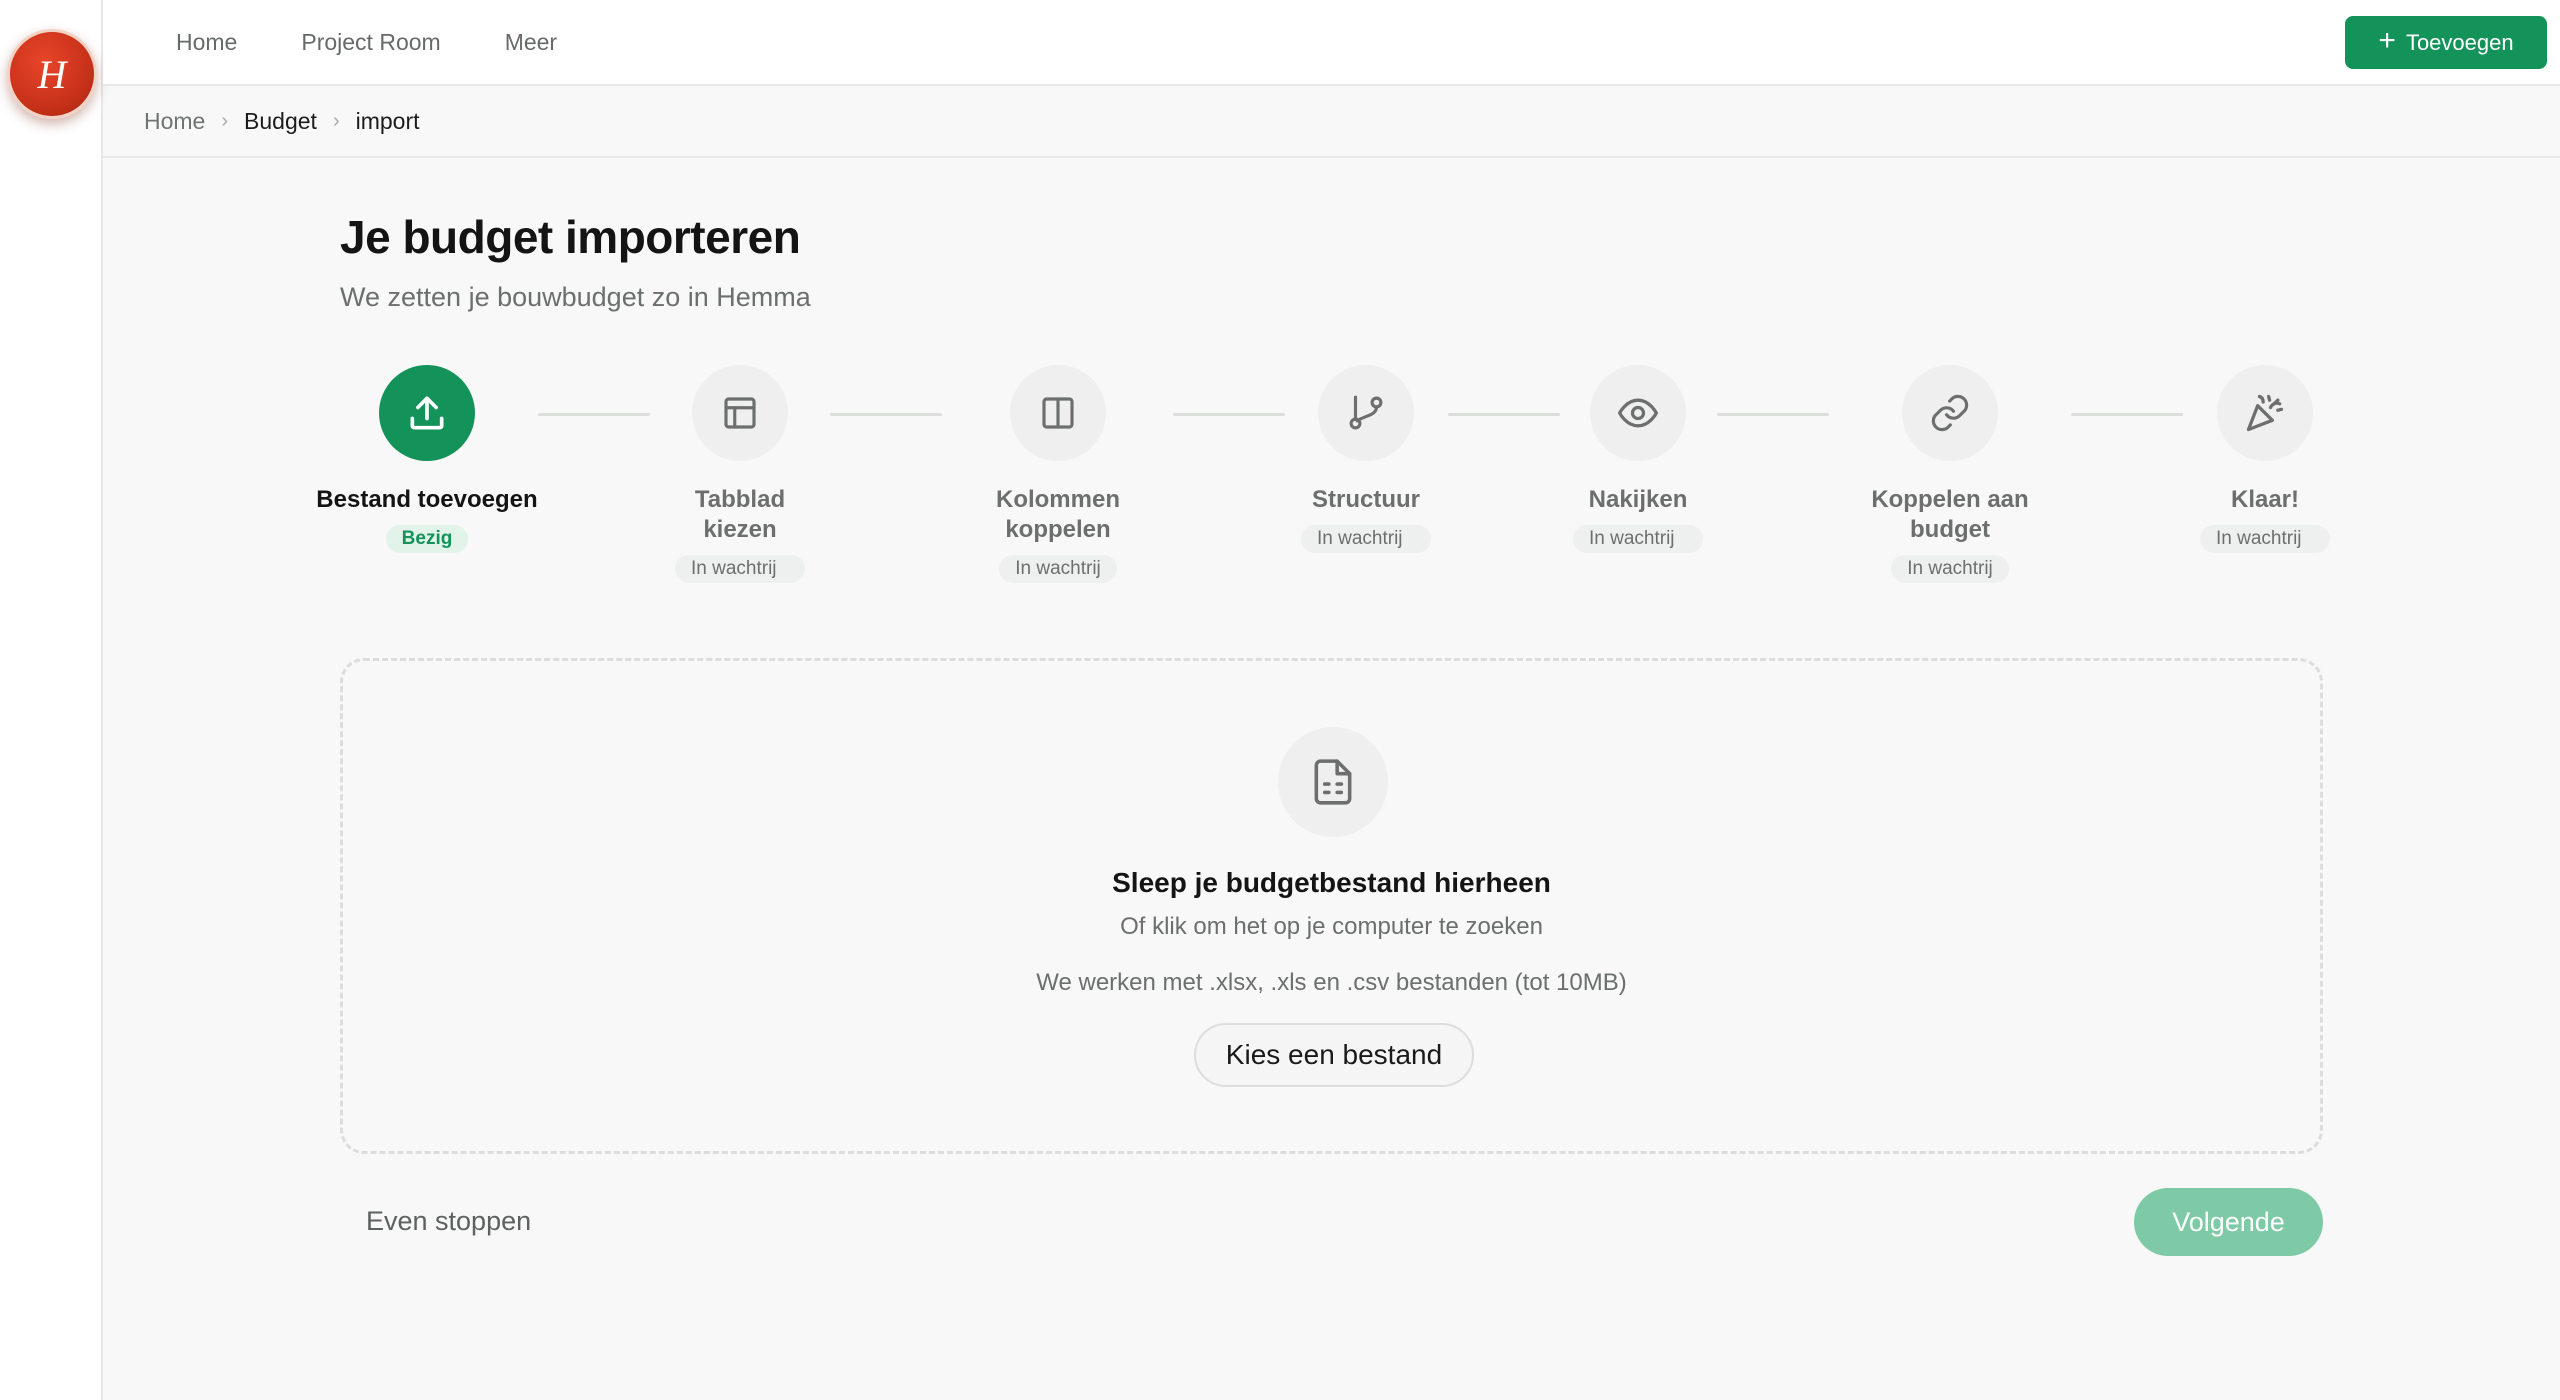  Describe the element at coordinates (2265, 499) in the screenshot. I see `step-label: Klaar!` at that location.